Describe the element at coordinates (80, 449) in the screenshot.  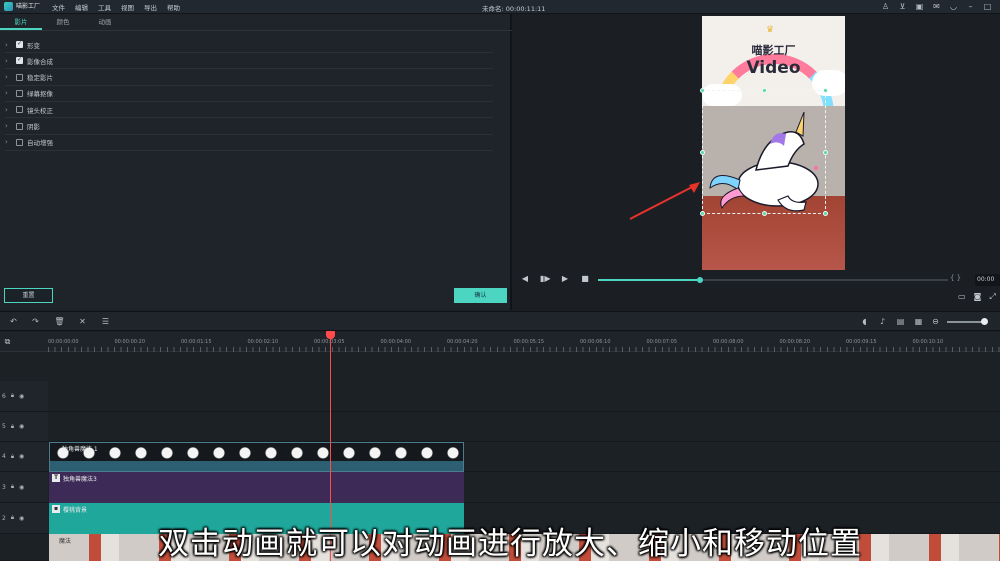
I see `clip-label: 独角兽魔法 1` at that location.